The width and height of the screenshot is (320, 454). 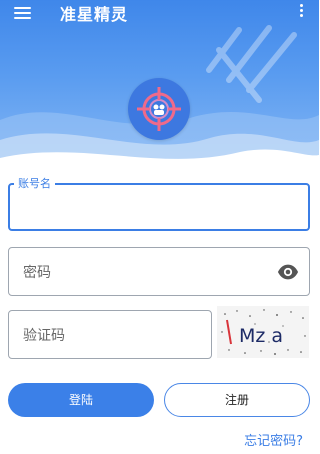 I want to click on crosshair-icon, so click(x=159, y=109).